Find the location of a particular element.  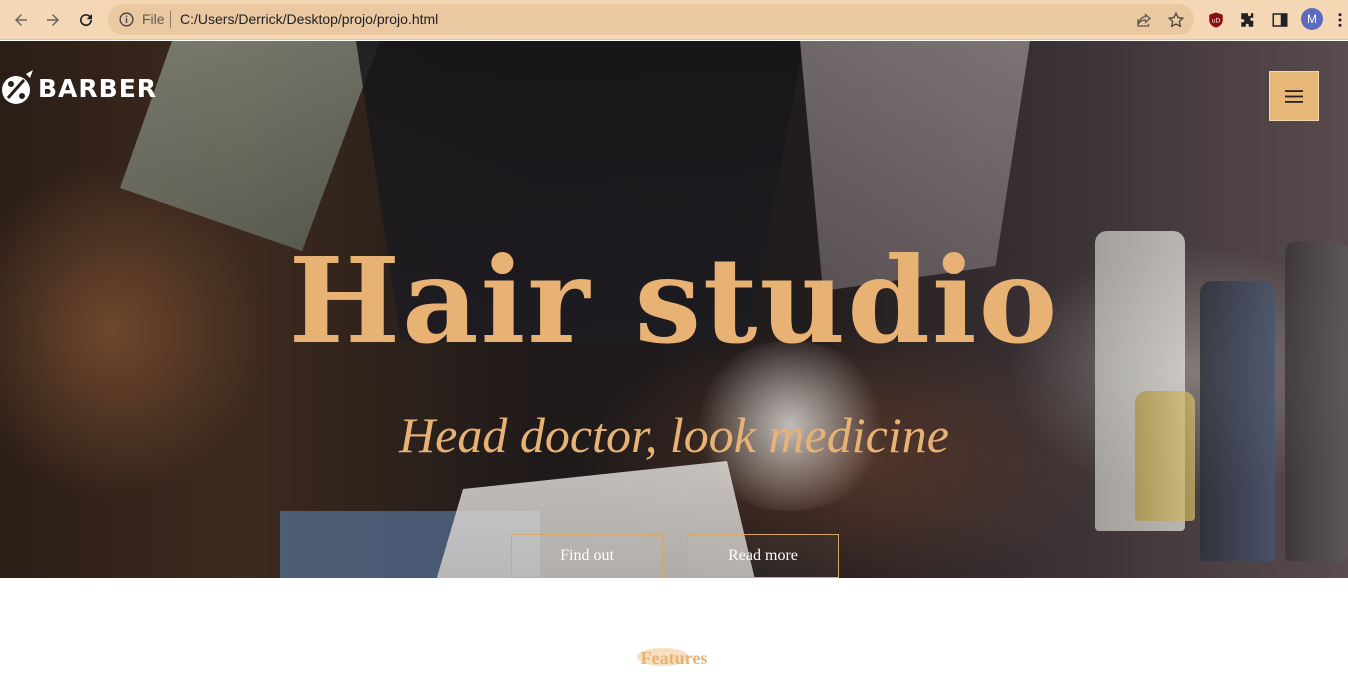

ublock-icon: uD is located at coordinates (1216, 20).